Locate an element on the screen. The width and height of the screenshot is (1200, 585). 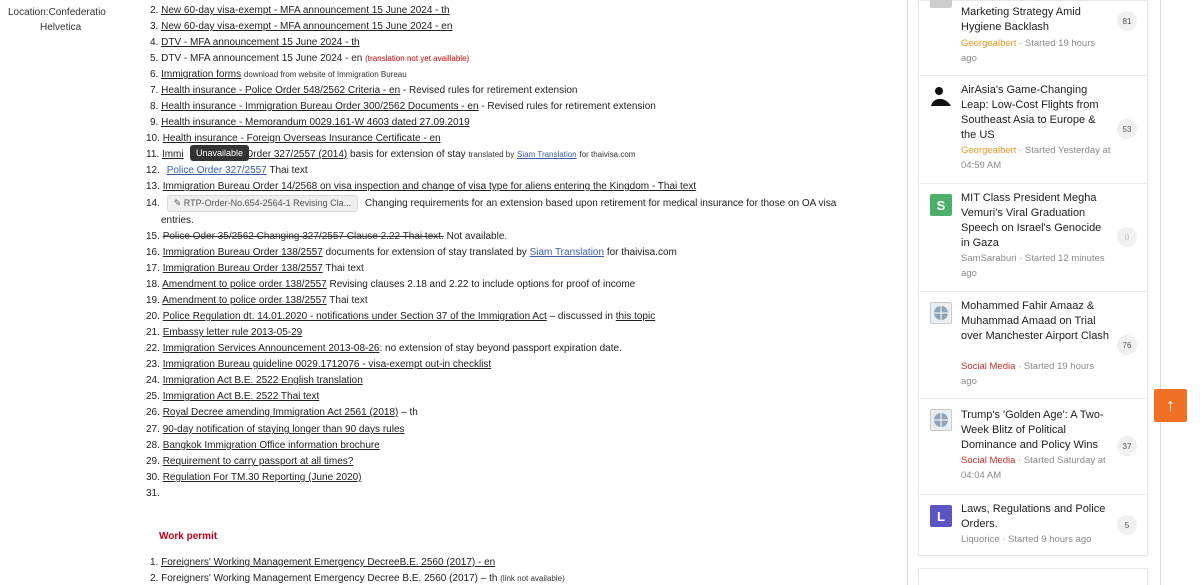
author-location-line2: Helvetica is located at coordinates (61, 27).